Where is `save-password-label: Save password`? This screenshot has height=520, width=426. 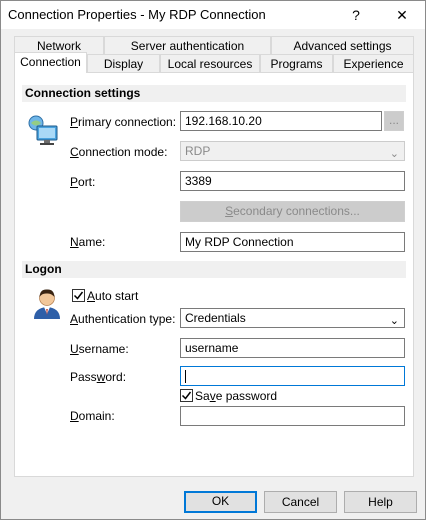 save-password-label: Save password is located at coordinates (236, 396).